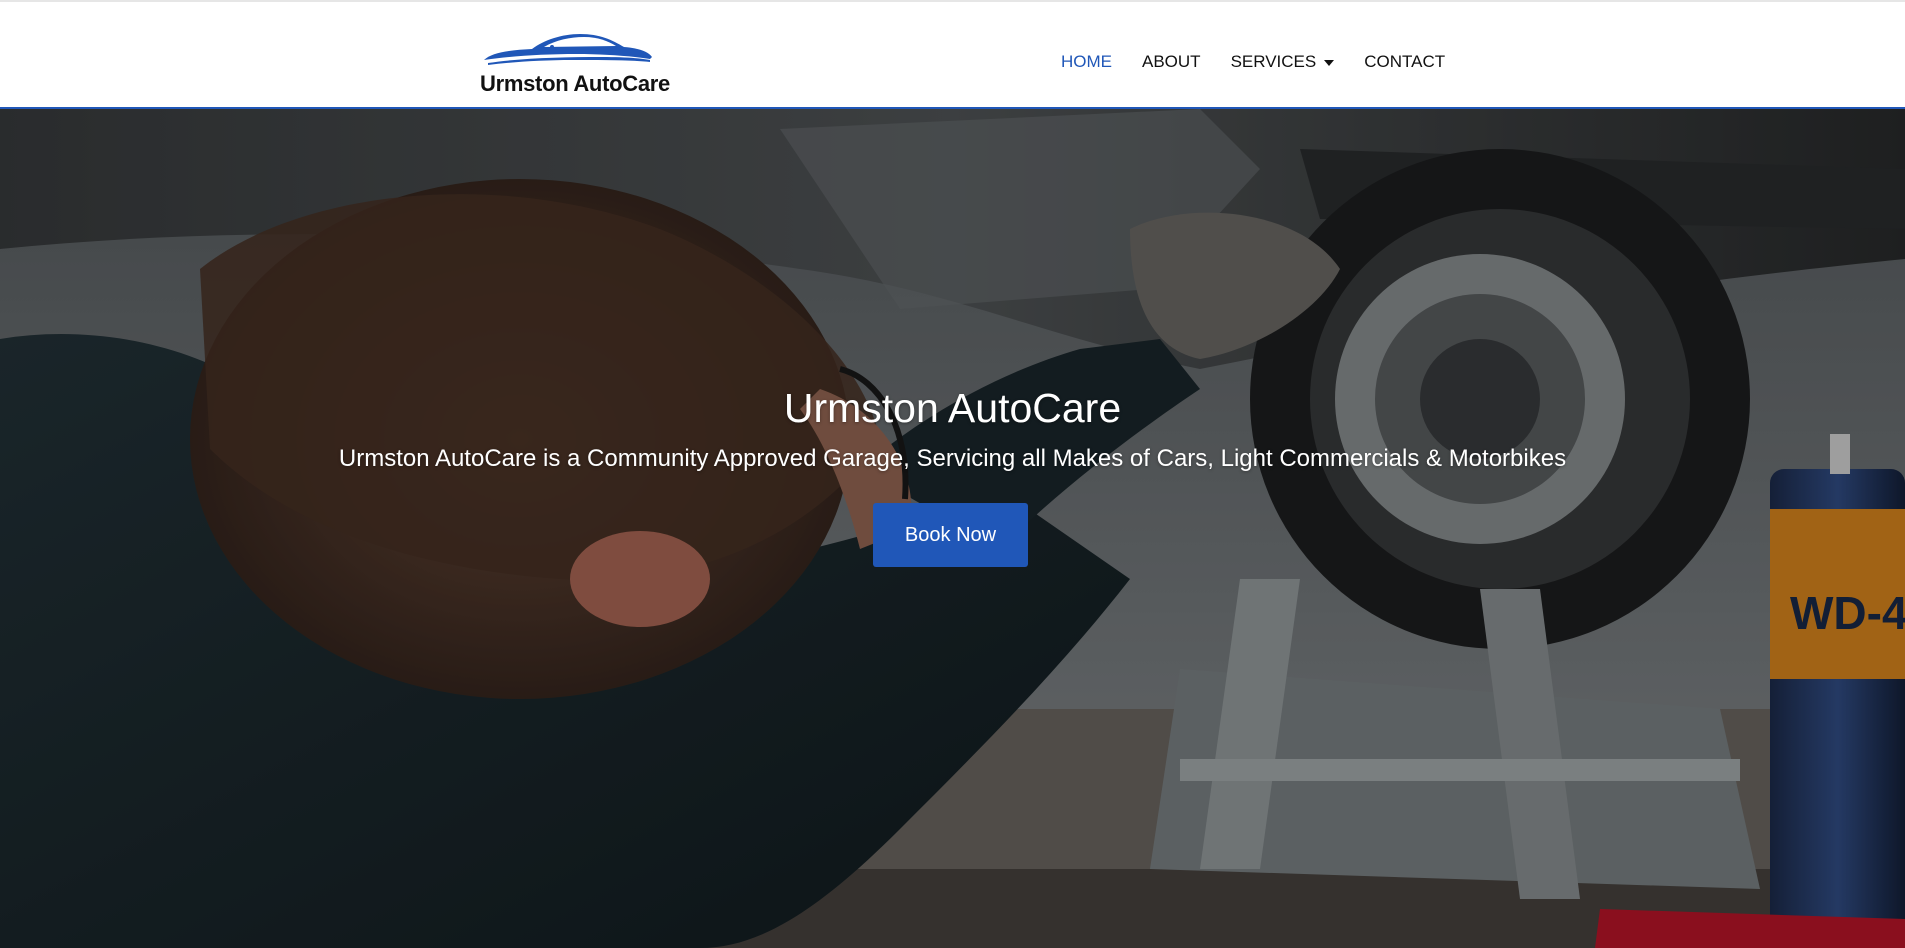  Describe the element at coordinates (575, 83) in the screenshot. I see `logo-text: Urmston AutoCare` at that location.